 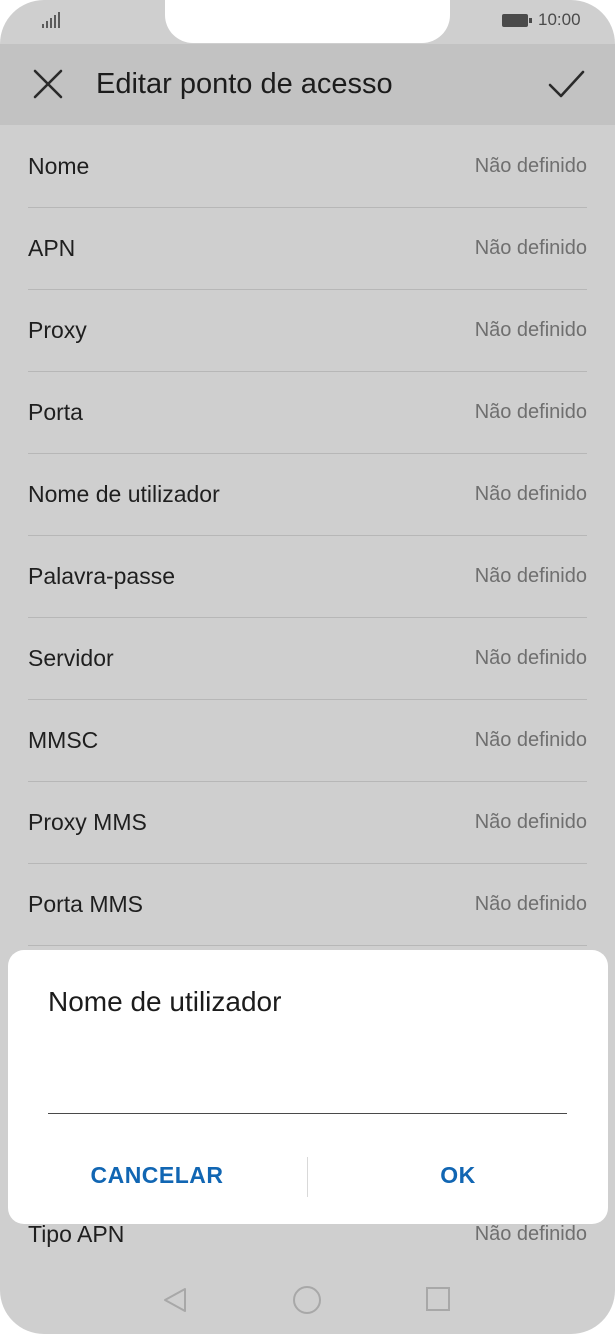 What do you see at coordinates (307, 740) in the screenshot?
I see `field-row-mmsc: MMSC Não definido` at bounding box center [307, 740].